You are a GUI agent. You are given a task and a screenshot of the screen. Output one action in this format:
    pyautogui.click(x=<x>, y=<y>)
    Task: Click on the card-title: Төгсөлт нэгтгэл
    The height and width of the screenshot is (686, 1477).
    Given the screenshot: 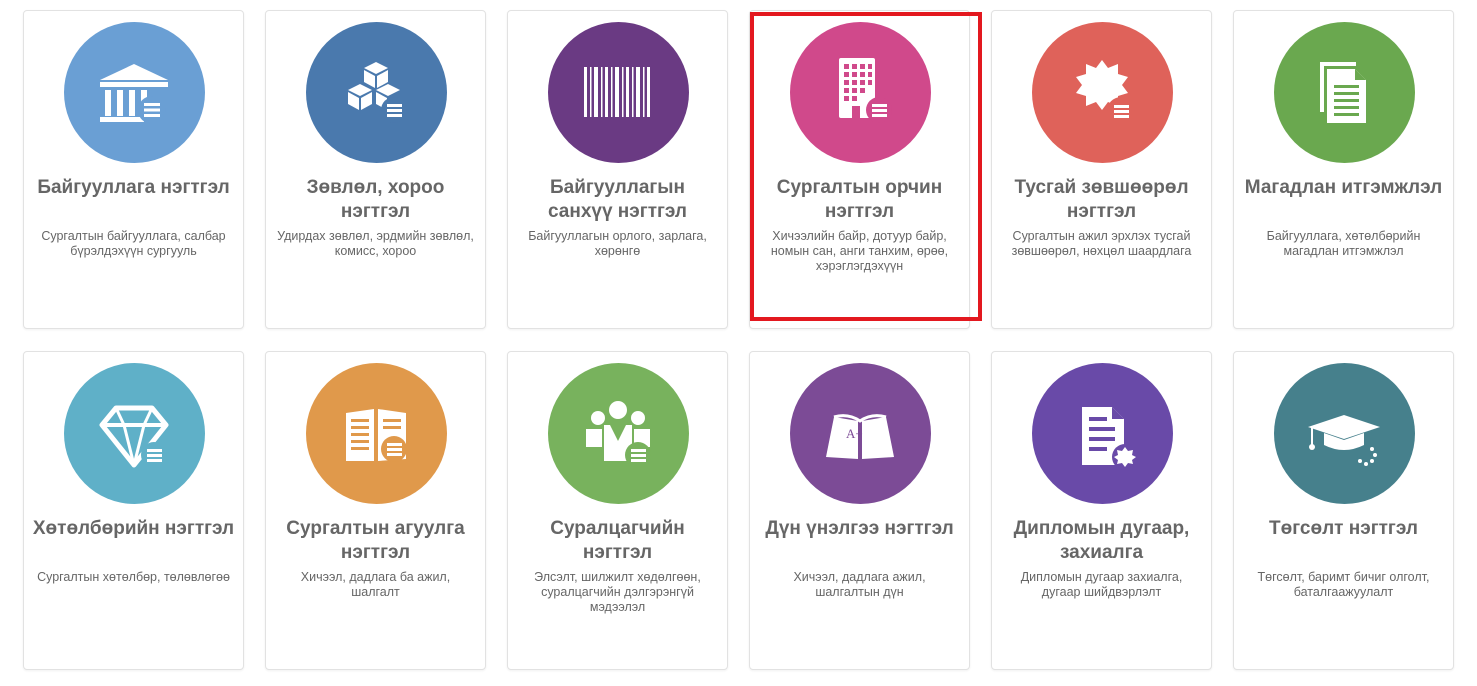 What is the action you would take?
    pyautogui.click(x=1343, y=528)
    